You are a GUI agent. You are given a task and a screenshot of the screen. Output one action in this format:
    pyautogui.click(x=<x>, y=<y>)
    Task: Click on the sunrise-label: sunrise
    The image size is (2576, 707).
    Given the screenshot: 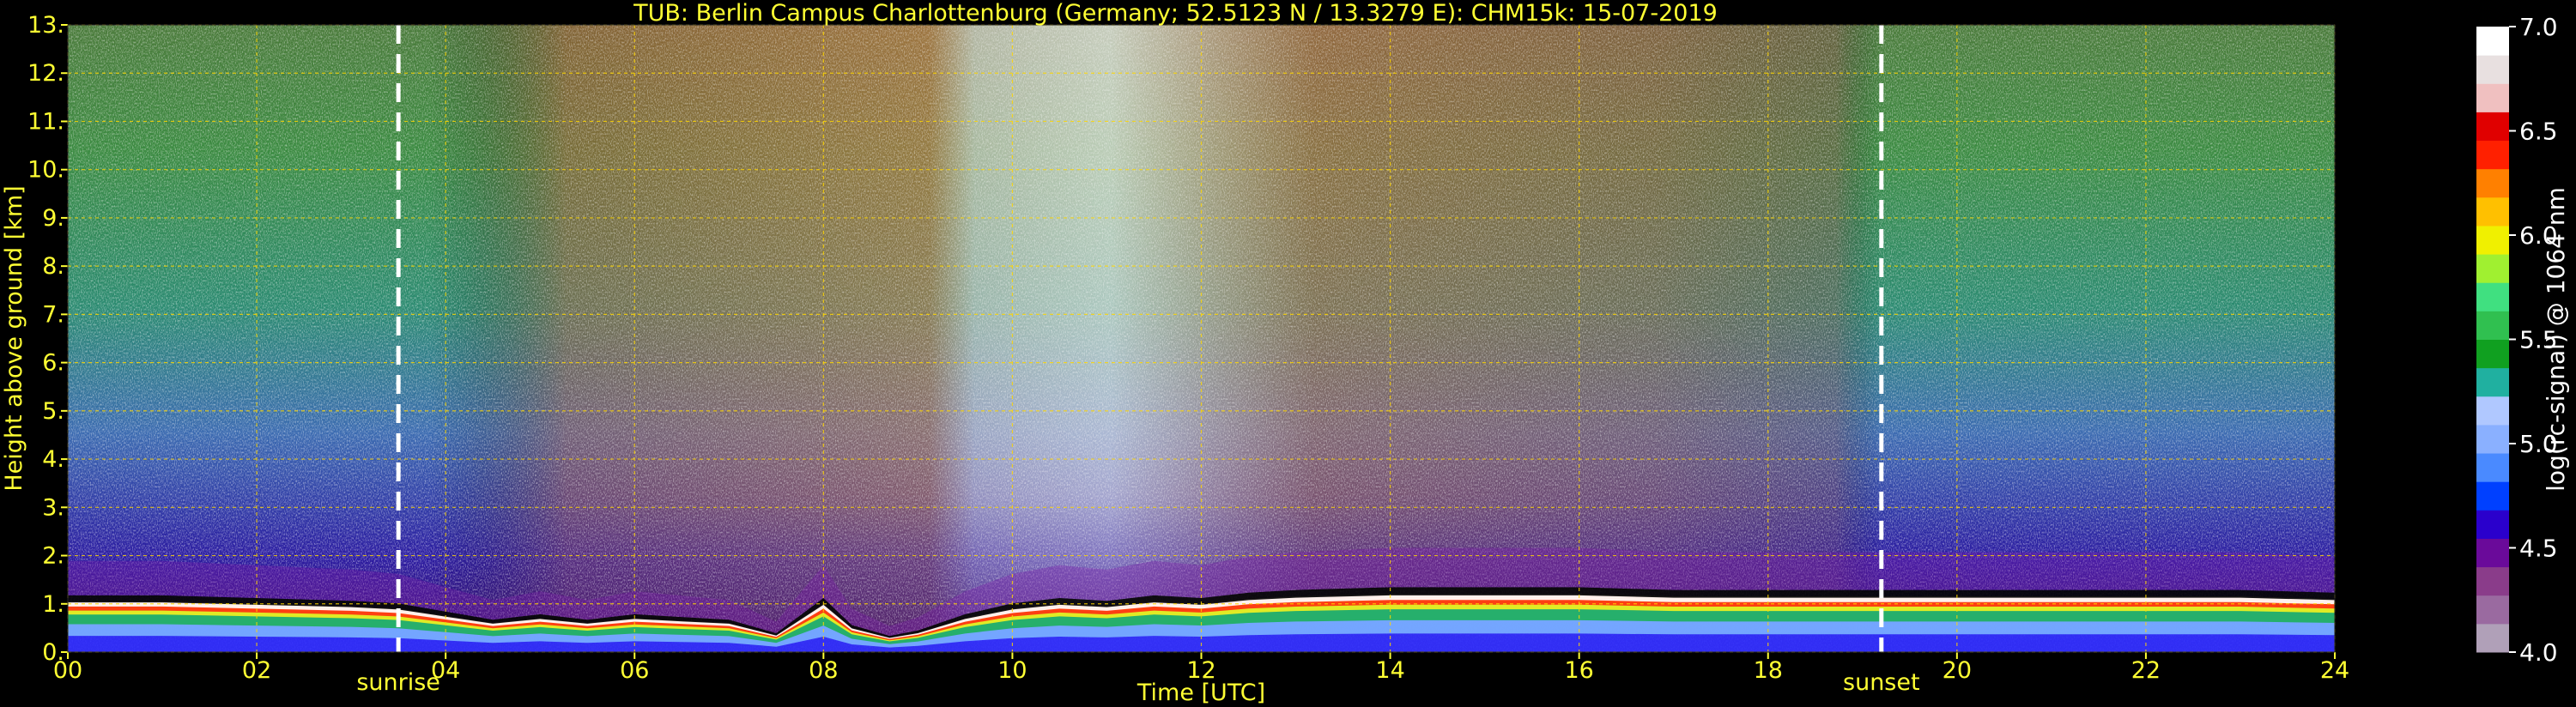 What is the action you would take?
    pyautogui.click(x=398, y=683)
    